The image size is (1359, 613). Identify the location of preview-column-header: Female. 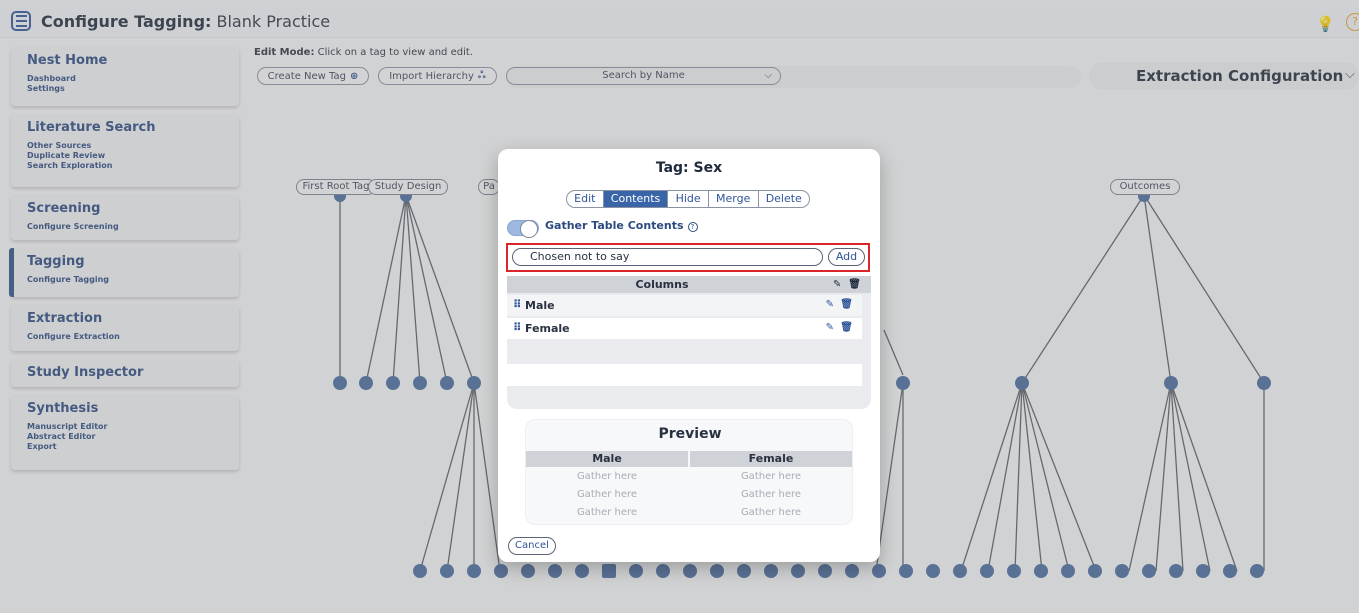
(771, 459).